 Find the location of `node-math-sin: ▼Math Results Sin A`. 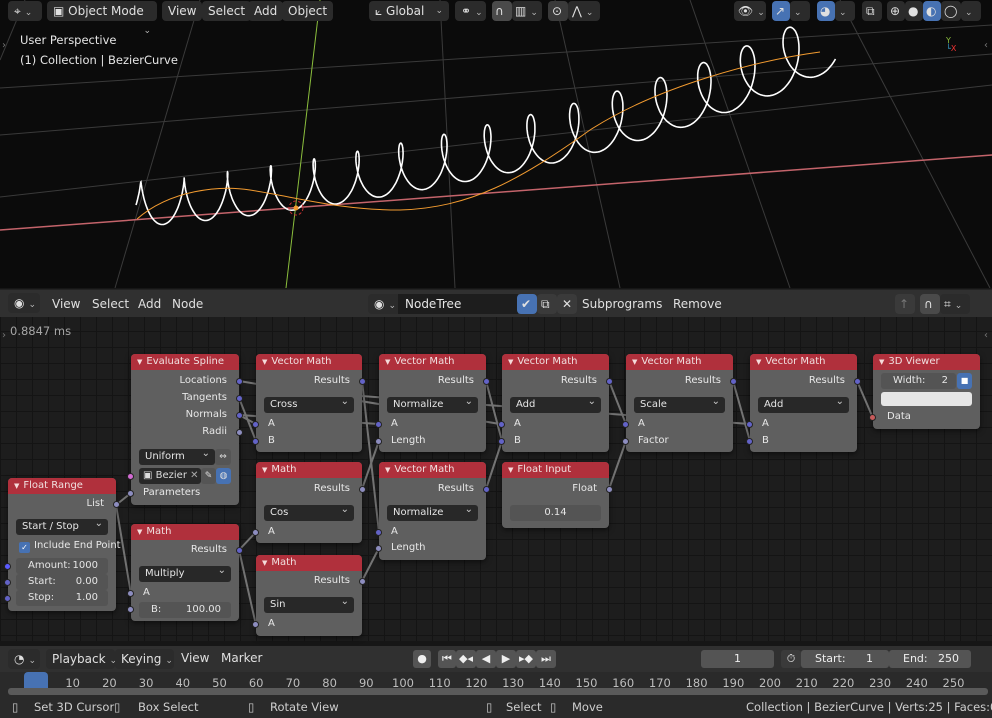

node-math-sin: ▼Math Results Sin A is located at coordinates (309, 595).